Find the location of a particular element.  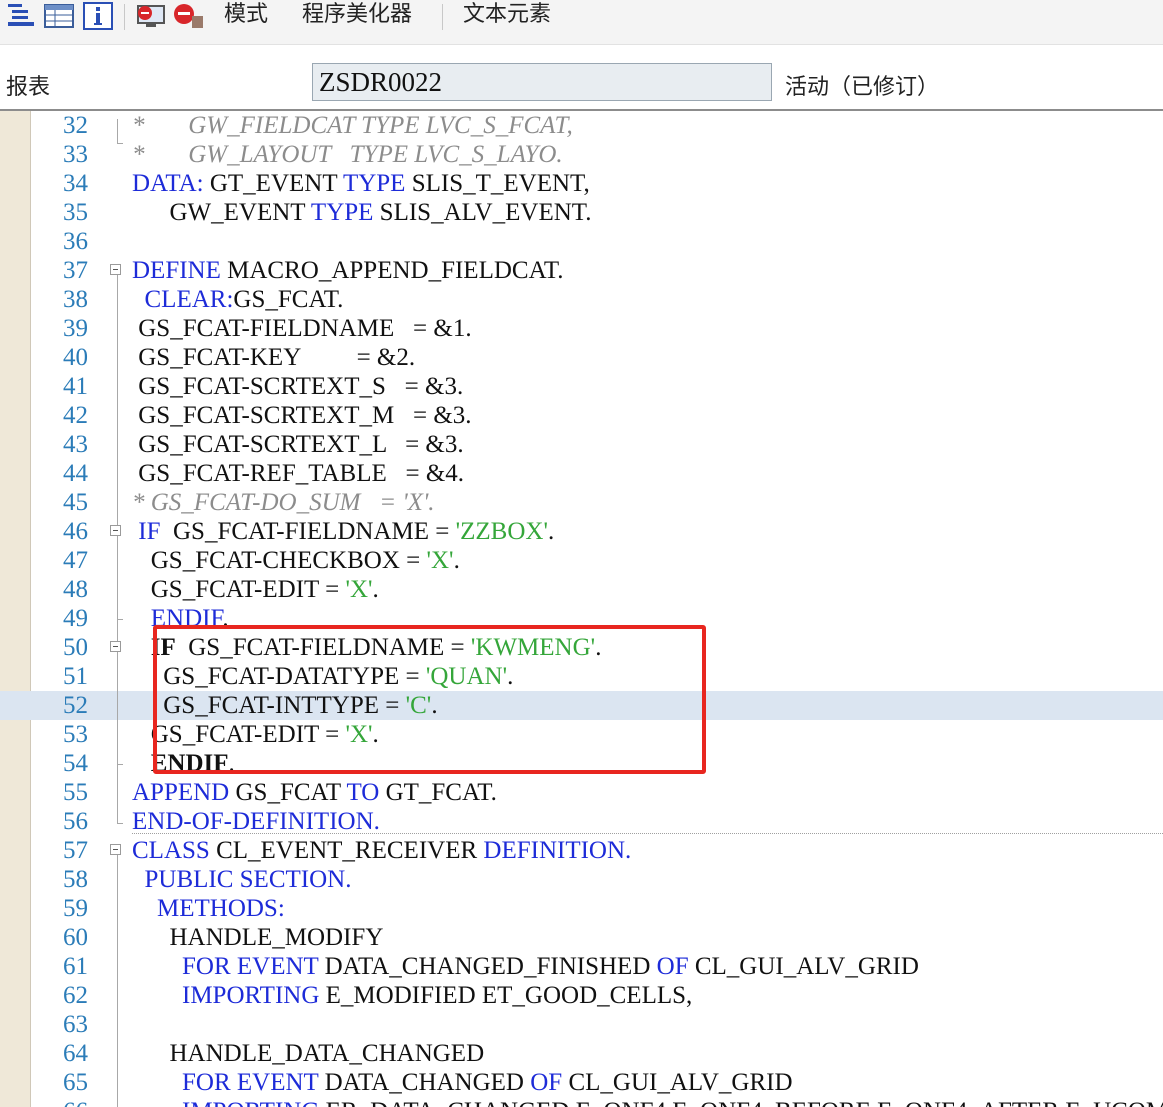

code-text: HANDLE_MODIFY is located at coordinates (258, 937).